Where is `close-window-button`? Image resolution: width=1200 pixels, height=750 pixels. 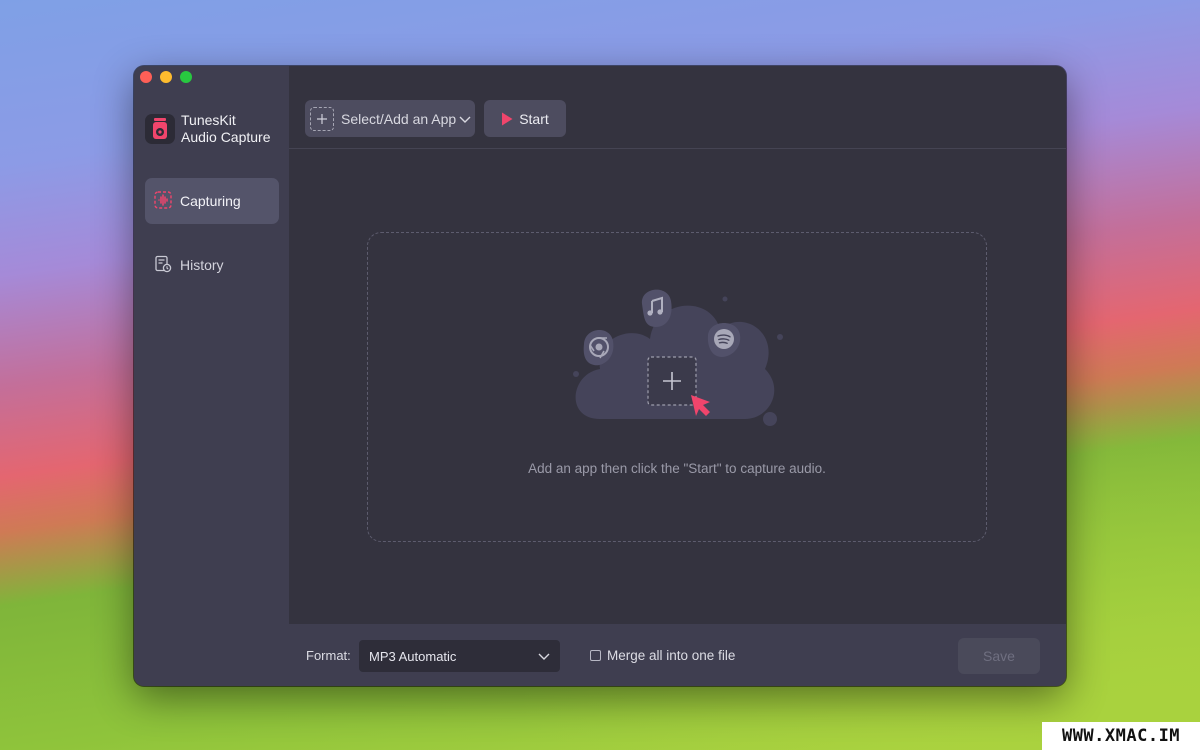 close-window-button is located at coordinates (146, 77).